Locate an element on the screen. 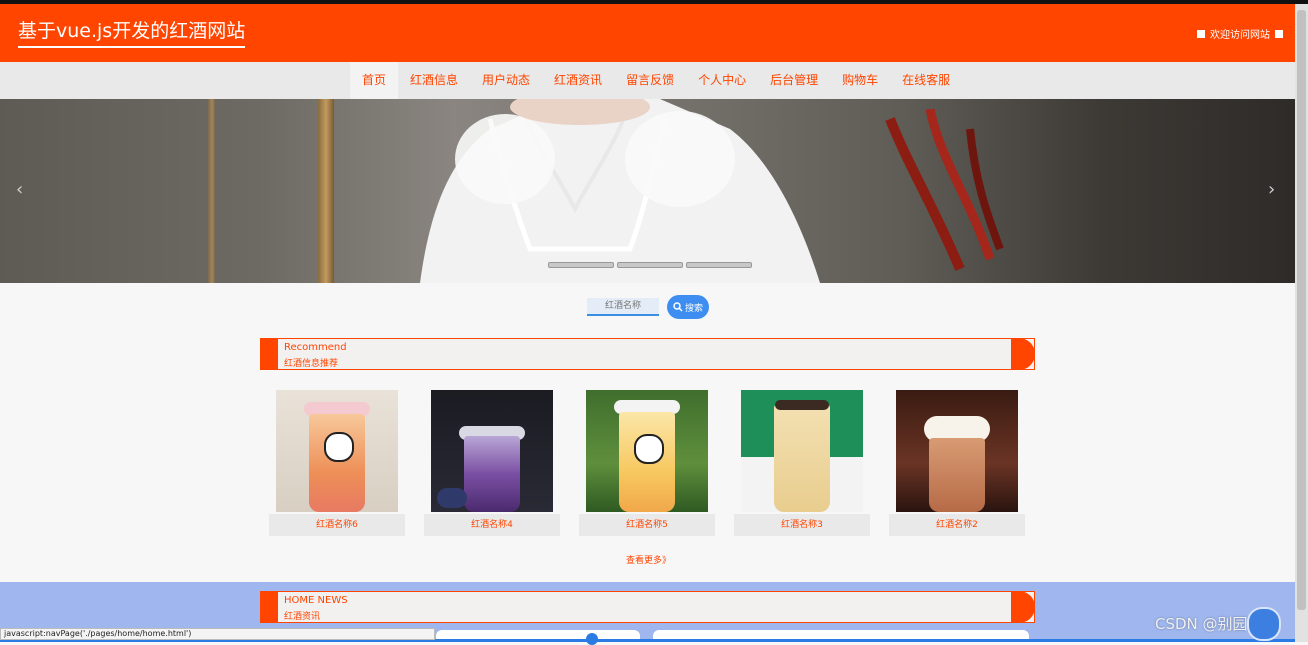 The height and width of the screenshot is (645, 1308). nav-item-wine-news: 红酒资讯 is located at coordinates (578, 80).